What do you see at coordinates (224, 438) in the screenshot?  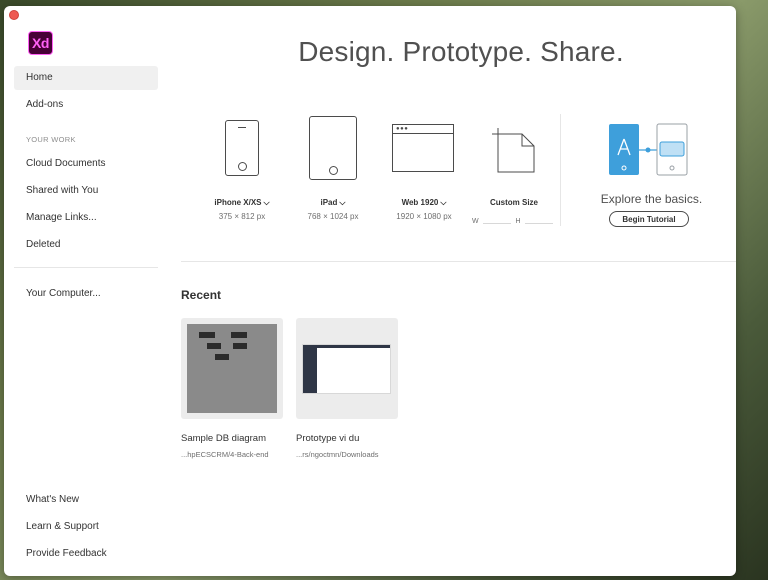 I see `recent-title-text: Sample DB diagram` at bounding box center [224, 438].